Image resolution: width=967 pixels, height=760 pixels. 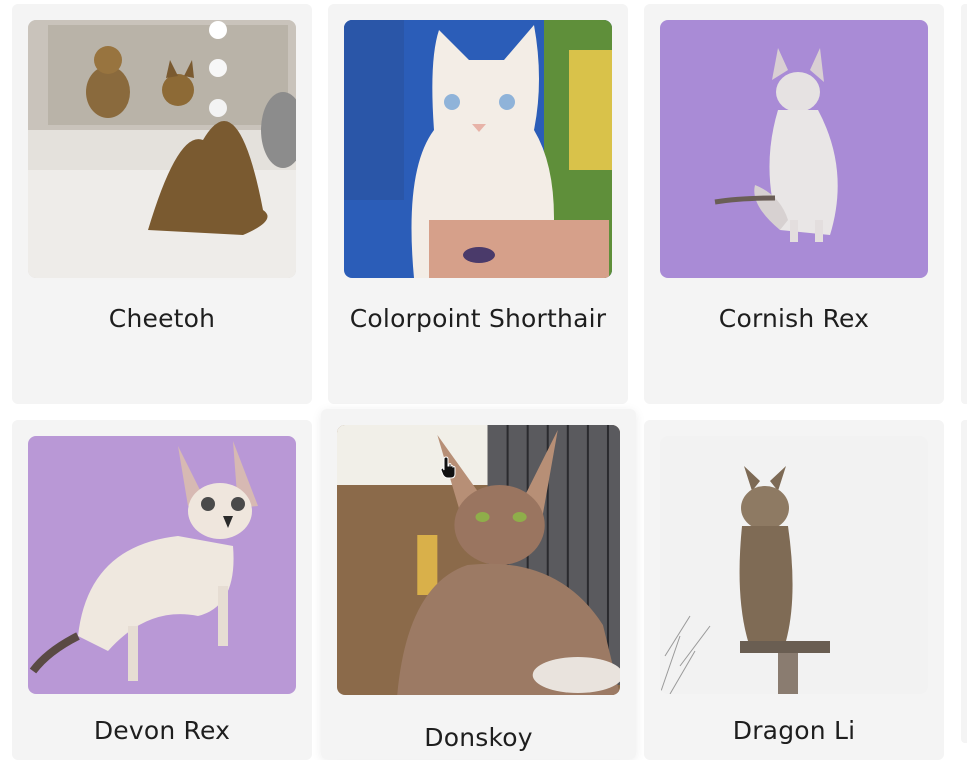 What do you see at coordinates (162, 149) in the screenshot?
I see `breed-photo-cheetoh` at bounding box center [162, 149].